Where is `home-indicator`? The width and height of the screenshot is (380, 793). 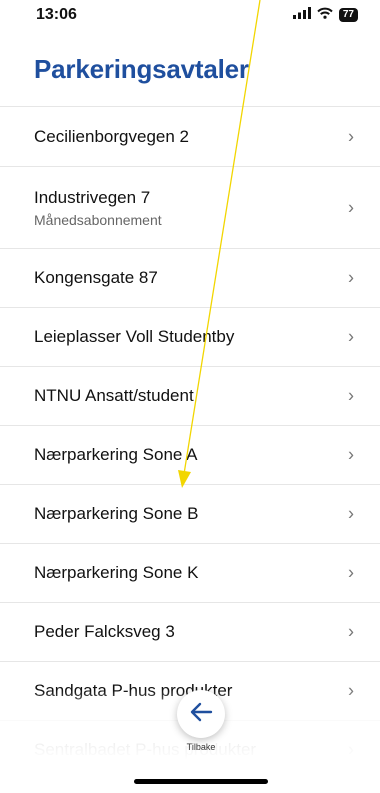
home-indicator is located at coordinates (201, 781).